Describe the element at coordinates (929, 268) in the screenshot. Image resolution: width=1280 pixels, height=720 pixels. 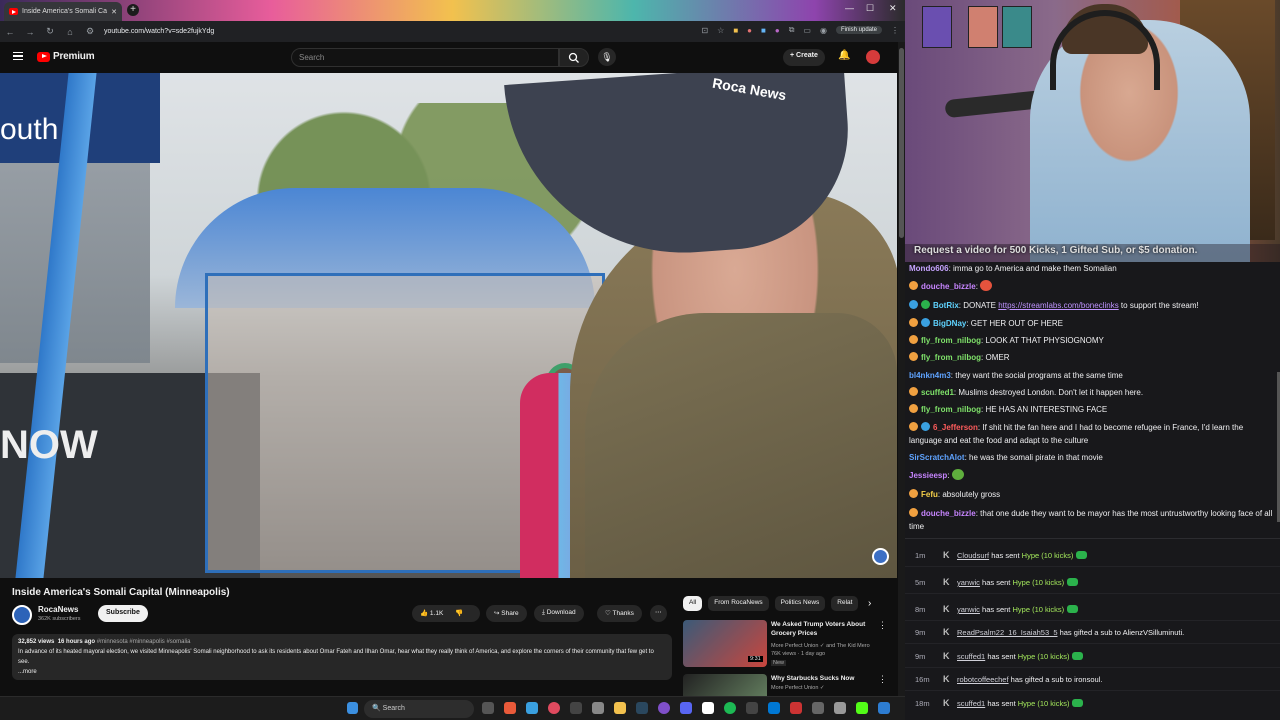
I see `chat-username: Mondo606` at that location.